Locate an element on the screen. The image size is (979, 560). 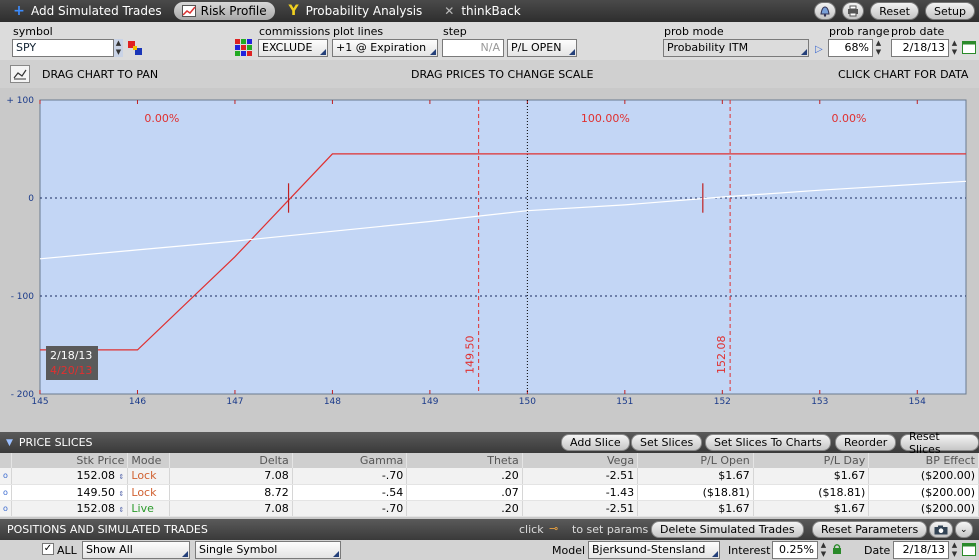
interest-input: 0.25% is located at coordinates (795, 550).